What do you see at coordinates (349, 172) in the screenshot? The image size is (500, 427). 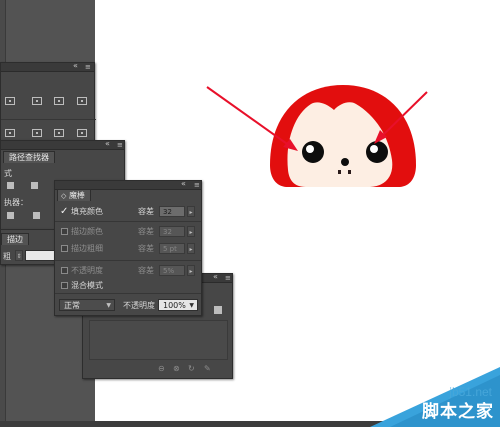 I see `tooth-right` at bounding box center [349, 172].